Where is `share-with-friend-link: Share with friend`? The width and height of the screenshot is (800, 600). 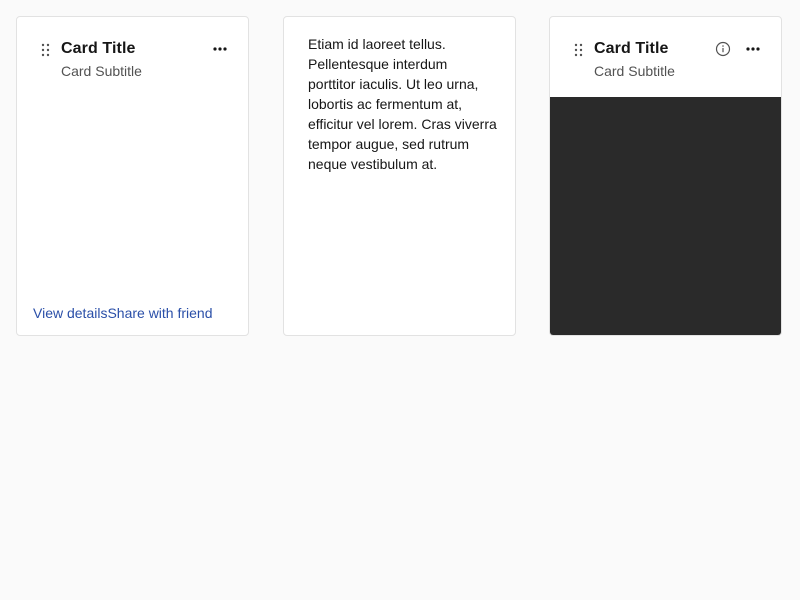
share-with-friend-link: Share with friend is located at coordinates (159, 313).